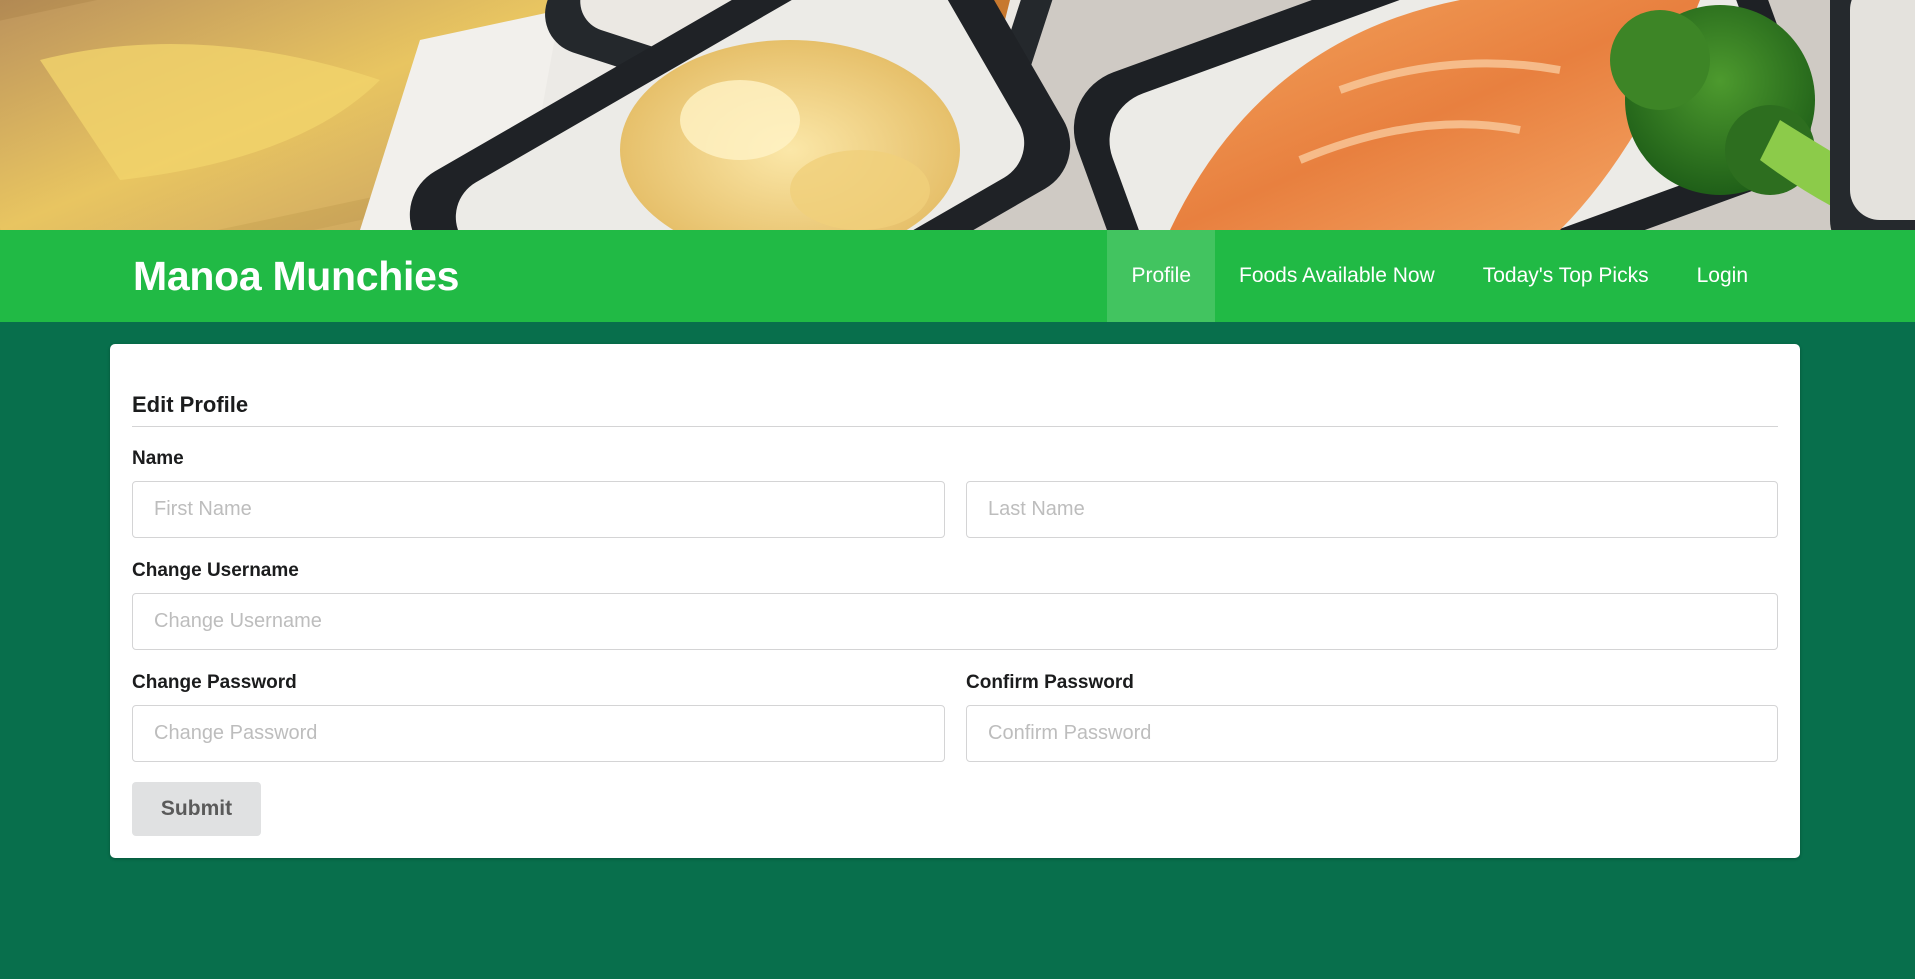  What do you see at coordinates (1372, 733) in the screenshot?
I see `confirm-password-input` at bounding box center [1372, 733].